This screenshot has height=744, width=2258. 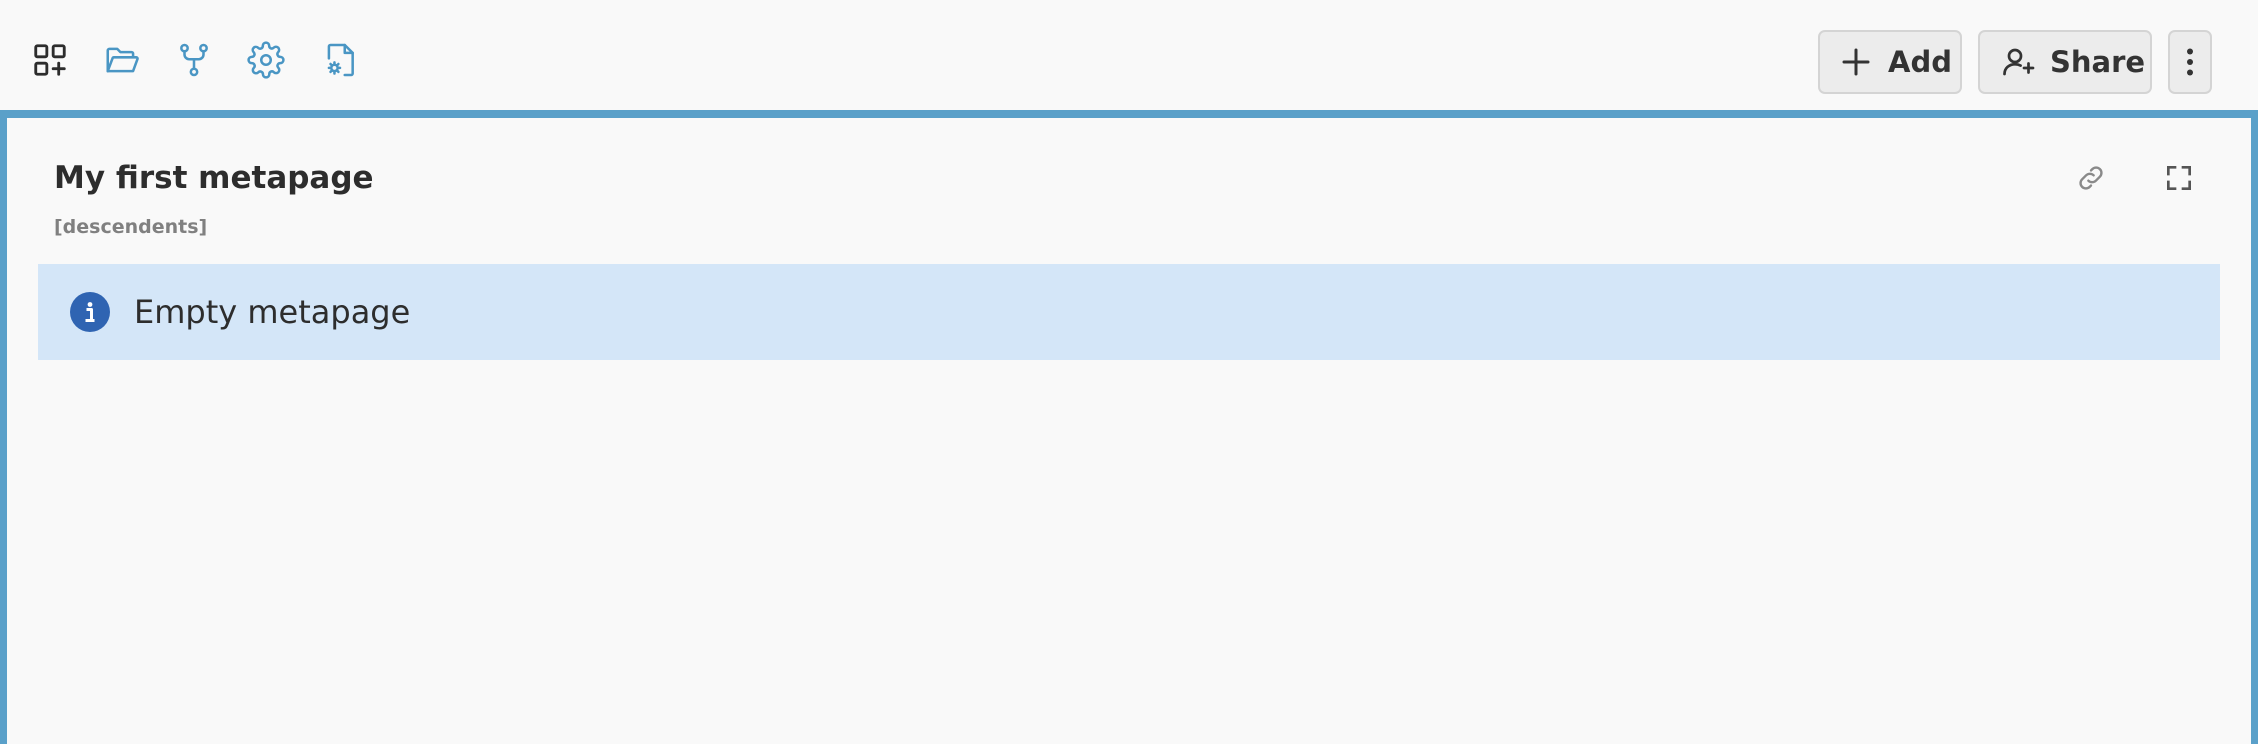 I want to click on info-alert: Empty metapage, so click(x=1129, y=312).